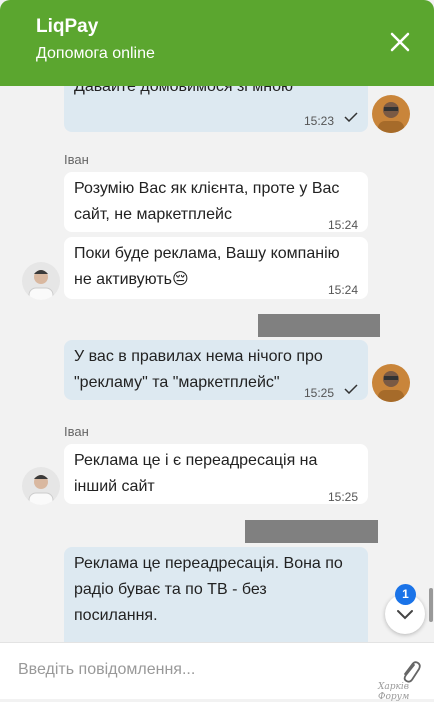 This screenshot has width=434, height=702. Describe the element at coordinates (217, 43) in the screenshot. I see `chat-header: LiqPay Допомога online` at that location.